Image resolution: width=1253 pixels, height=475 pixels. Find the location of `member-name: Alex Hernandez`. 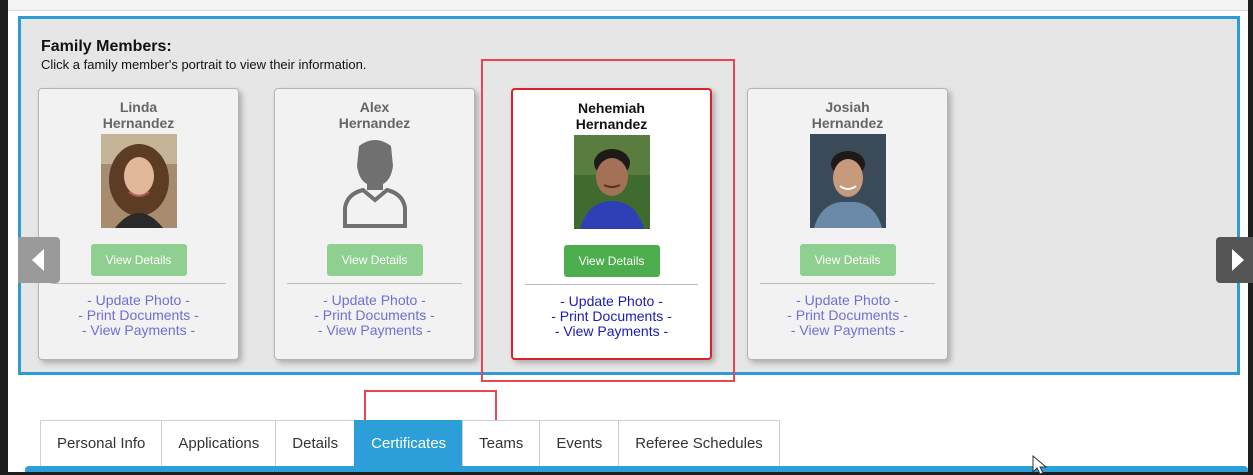

member-name: Alex Hernandez is located at coordinates (374, 115).